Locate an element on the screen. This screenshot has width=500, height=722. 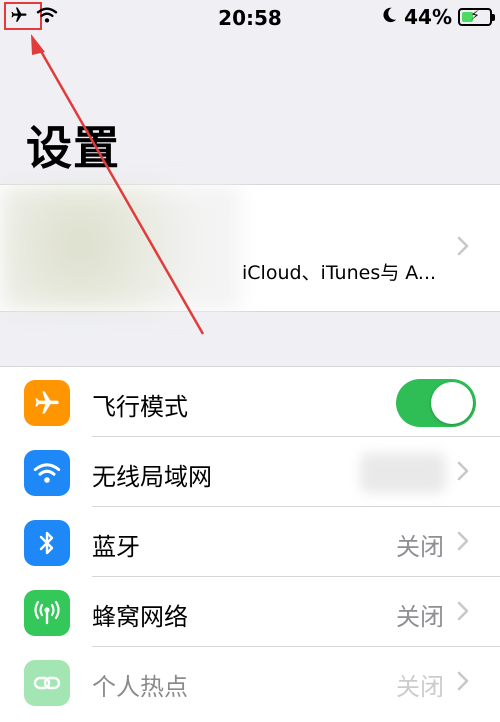
bolt-icon: ⚡ is located at coordinates (475, 16).